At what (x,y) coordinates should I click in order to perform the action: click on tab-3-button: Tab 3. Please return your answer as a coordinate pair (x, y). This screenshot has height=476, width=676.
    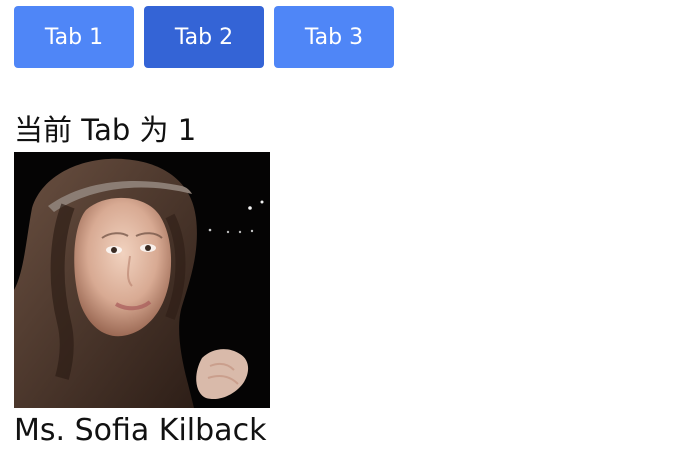
    Looking at the image, I should click on (334, 37).